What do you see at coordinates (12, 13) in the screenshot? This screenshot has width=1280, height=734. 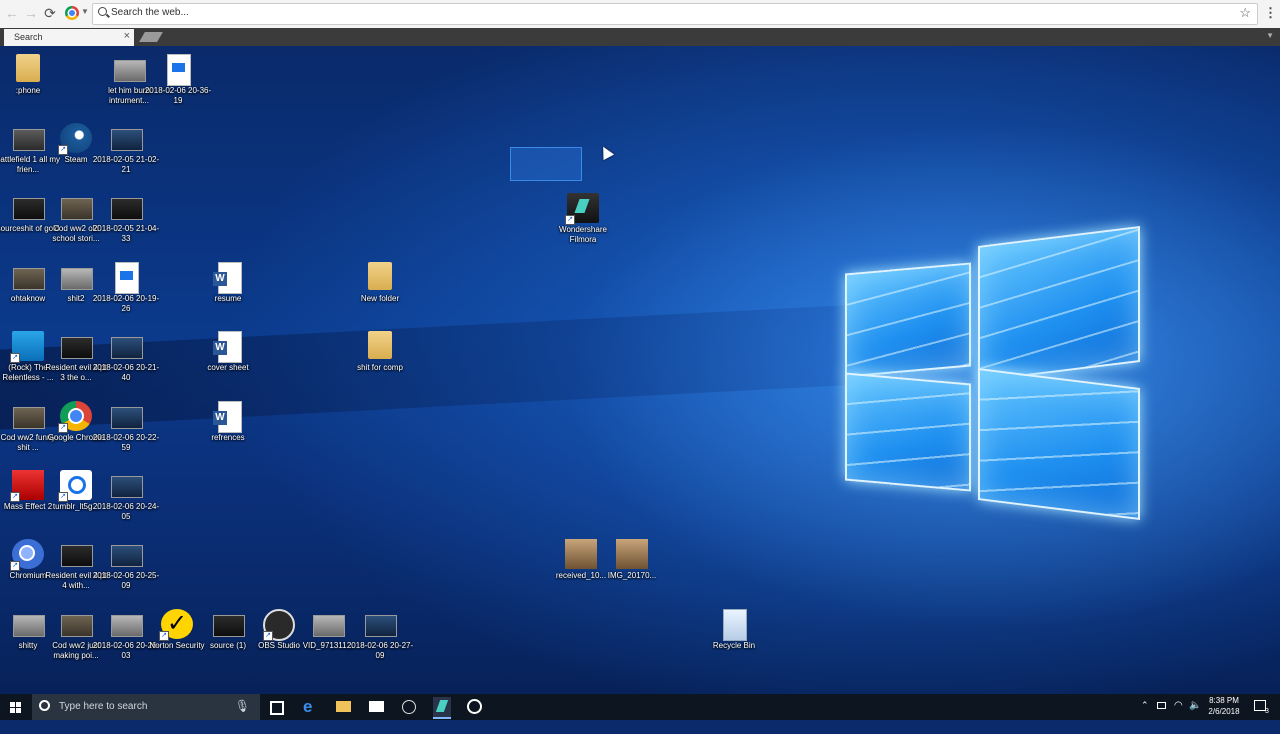 I see `back-button: ←` at bounding box center [12, 13].